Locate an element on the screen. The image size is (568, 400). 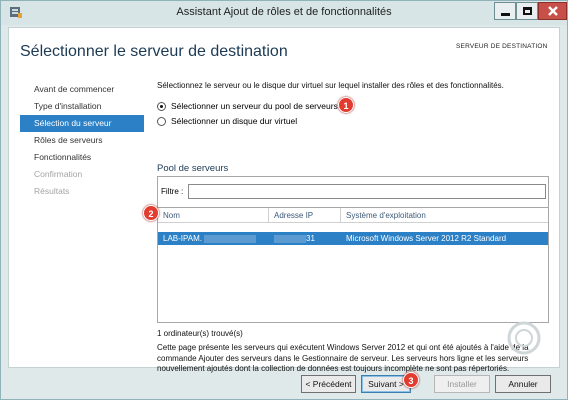
nav-item-features: Fonctionnalités is located at coordinates (82, 157).